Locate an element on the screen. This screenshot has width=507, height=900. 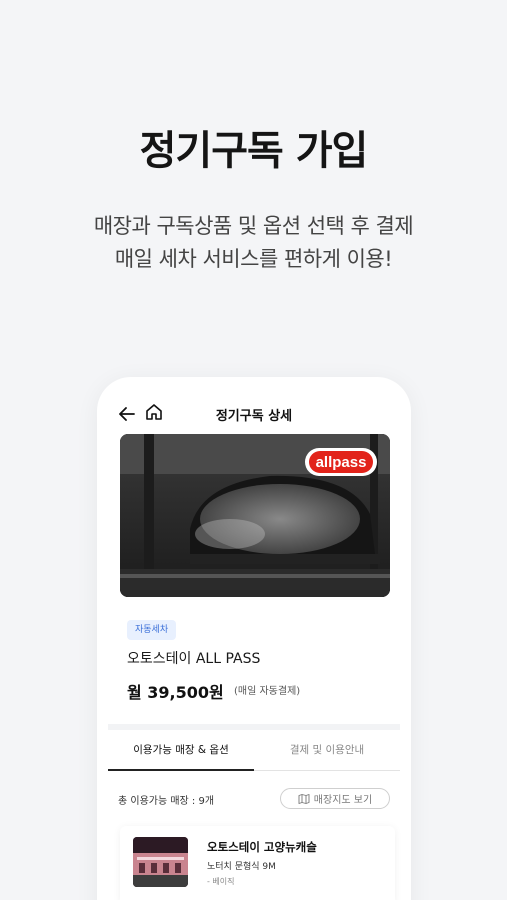
screen-title: 정기구독 상세 is located at coordinates (254, 416).